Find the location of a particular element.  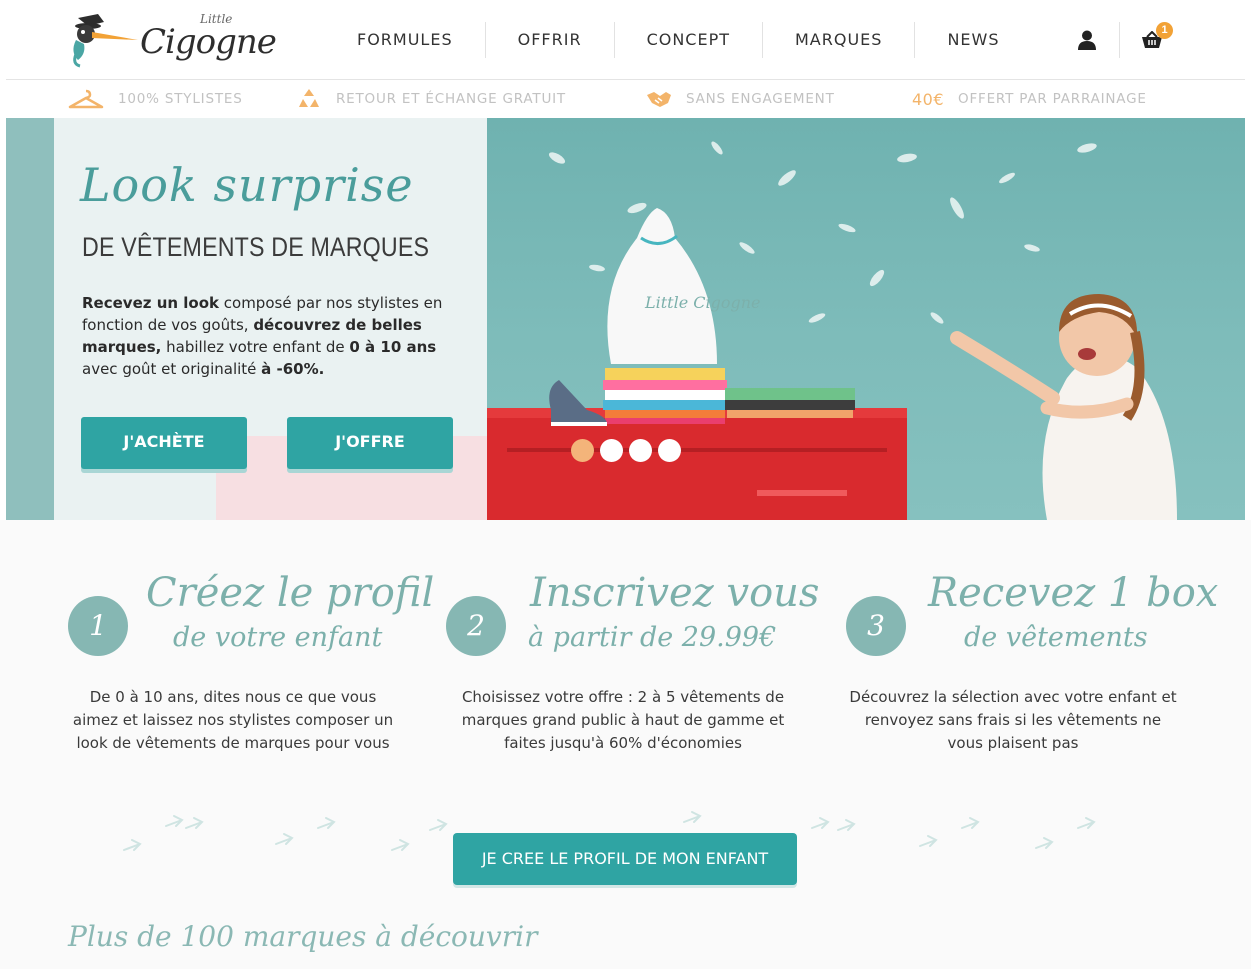

account-button is located at coordinates (1087, 40).